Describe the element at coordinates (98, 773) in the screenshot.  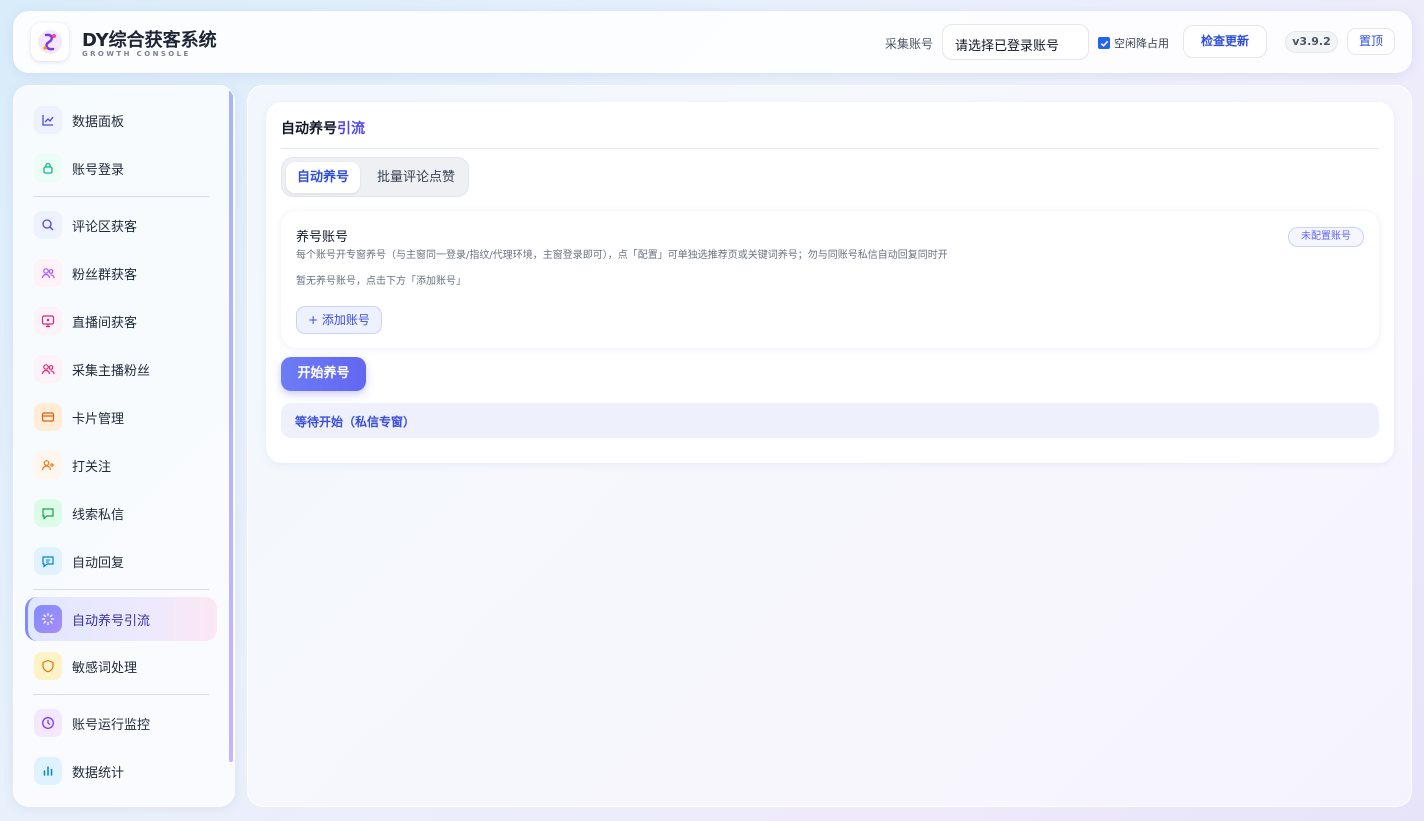
I see `sidebar-item-label: 数据统计` at that location.